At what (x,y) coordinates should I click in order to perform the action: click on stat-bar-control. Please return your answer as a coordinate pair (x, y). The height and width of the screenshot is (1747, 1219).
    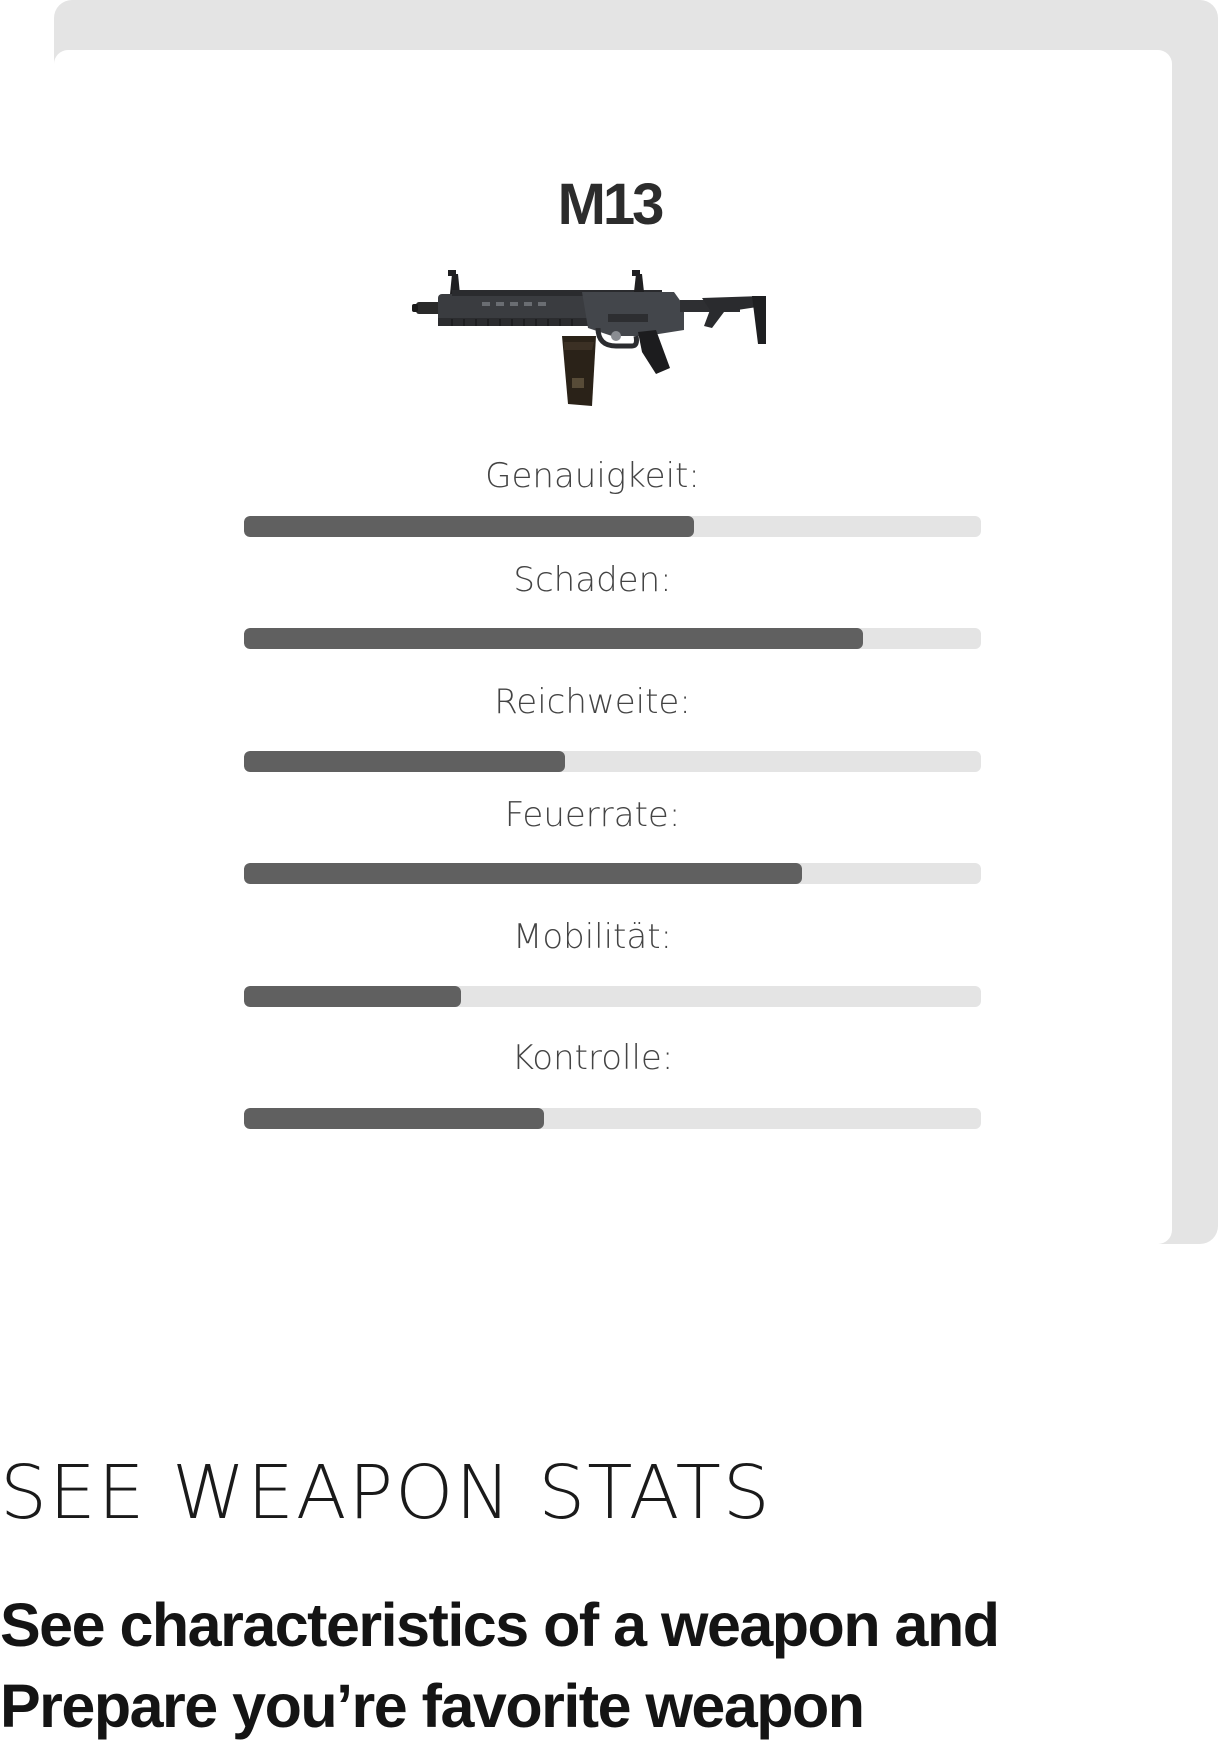
    Looking at the image, I should click on (612, 1118).